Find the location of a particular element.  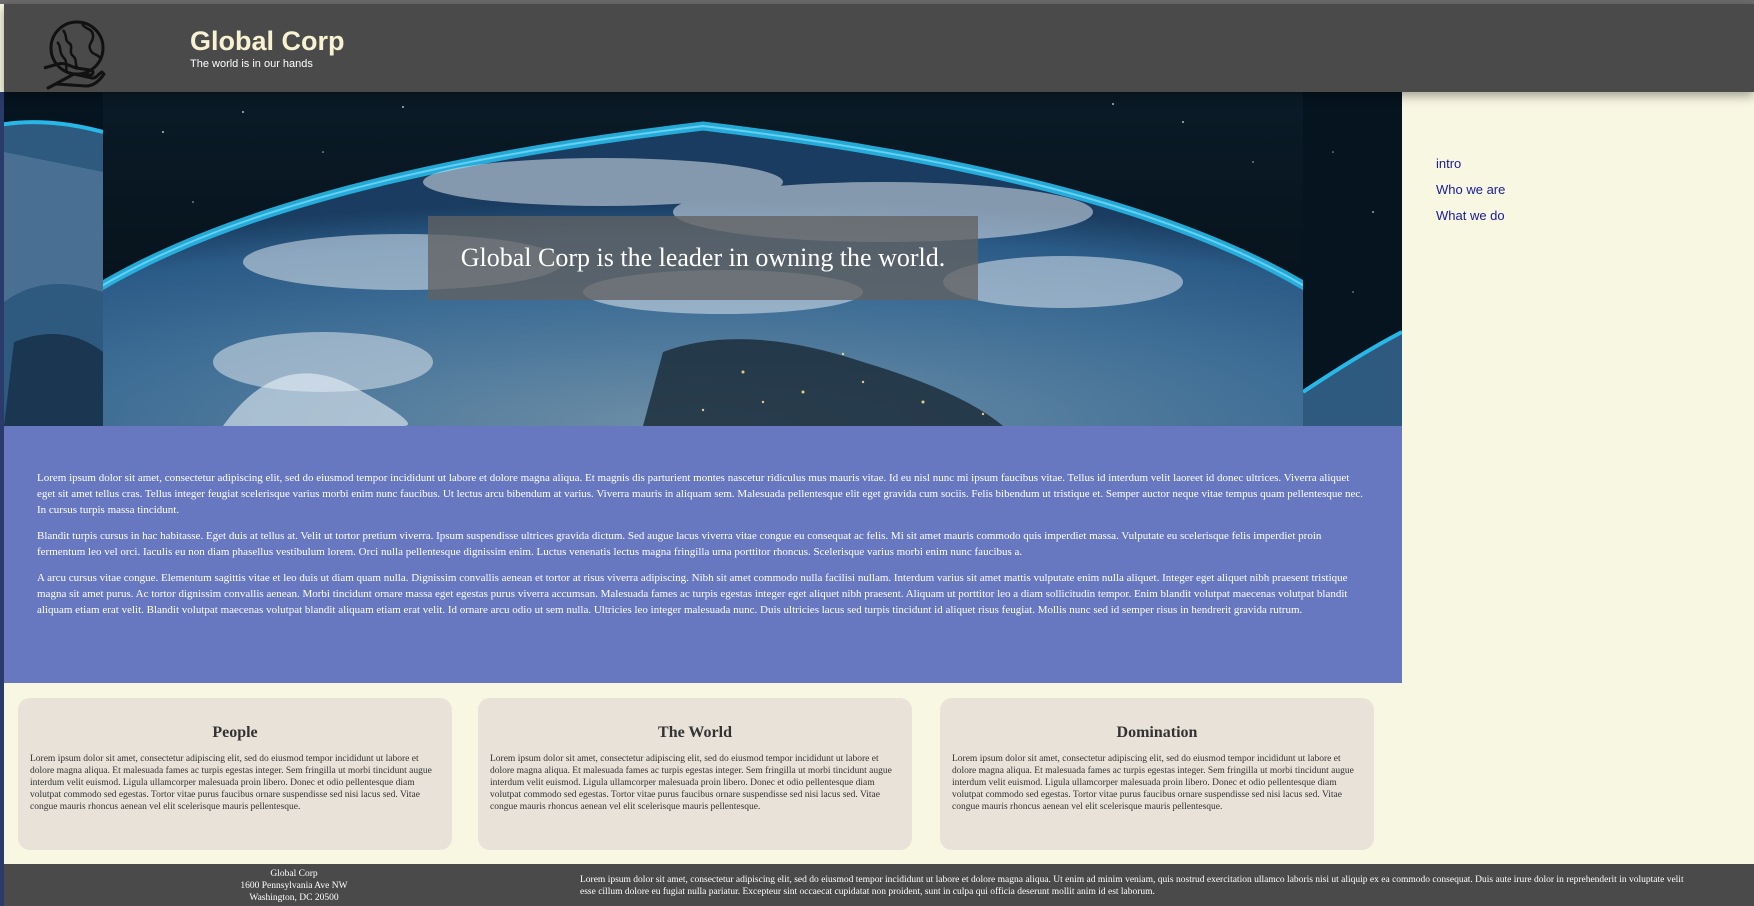

card-title: Domination is located at coordinates (1157, 732).